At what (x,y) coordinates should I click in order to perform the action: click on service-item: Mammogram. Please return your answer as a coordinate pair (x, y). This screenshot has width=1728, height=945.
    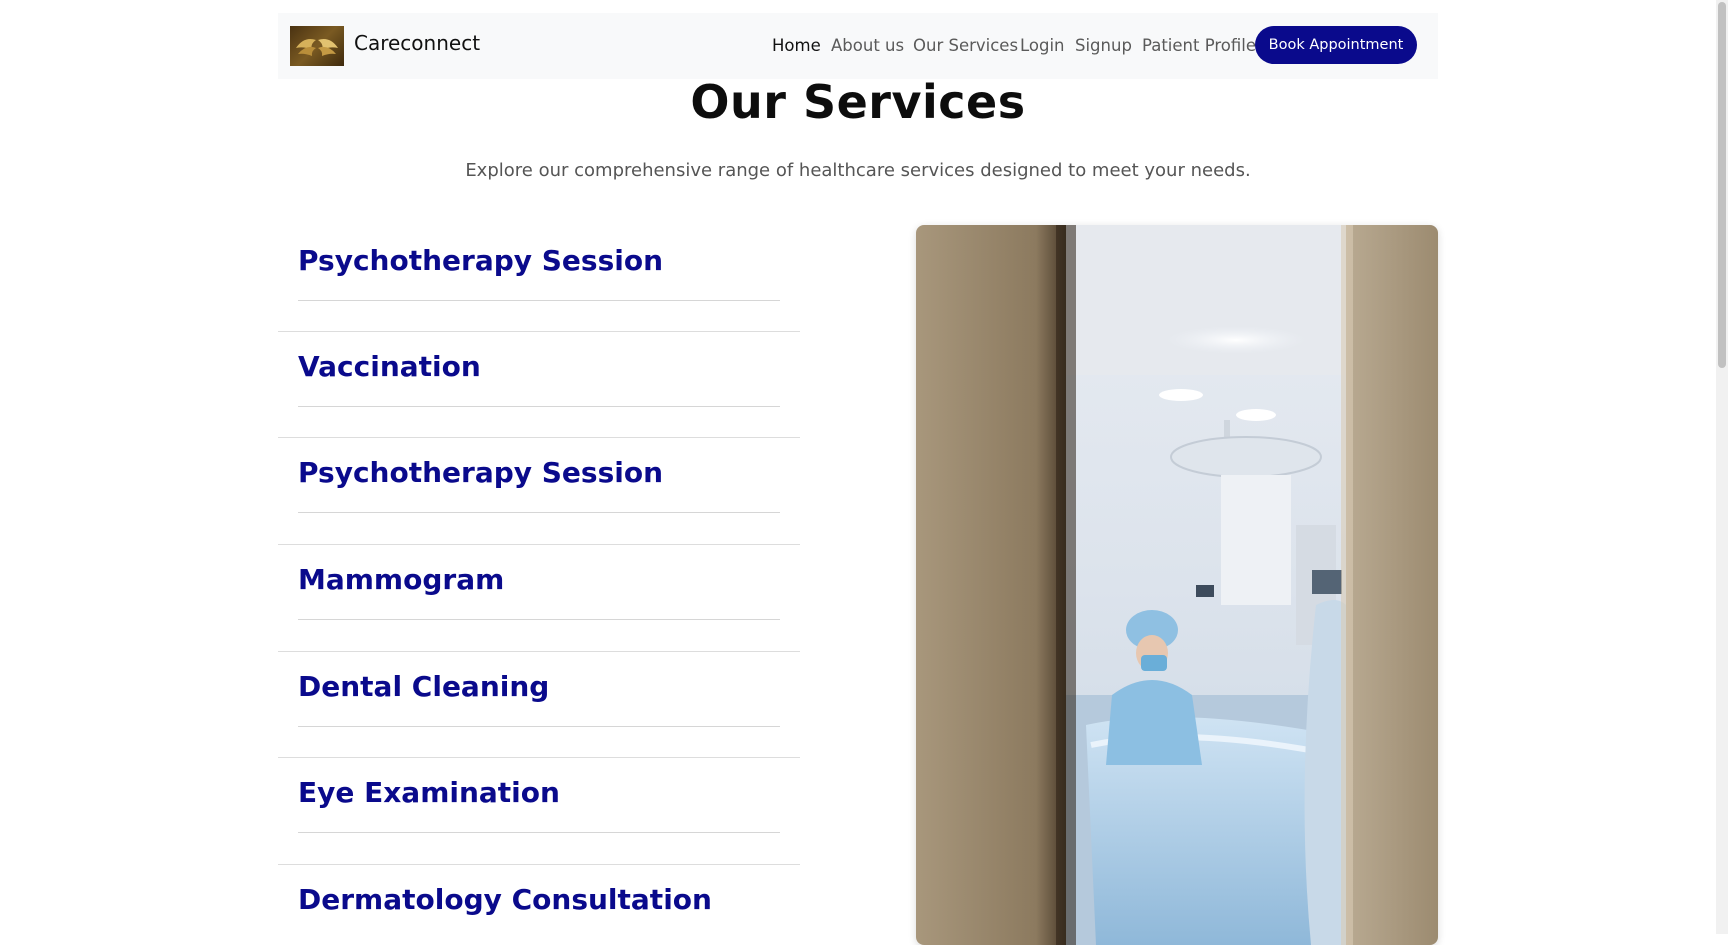
    Looking at the image, I should click on (539, 597).